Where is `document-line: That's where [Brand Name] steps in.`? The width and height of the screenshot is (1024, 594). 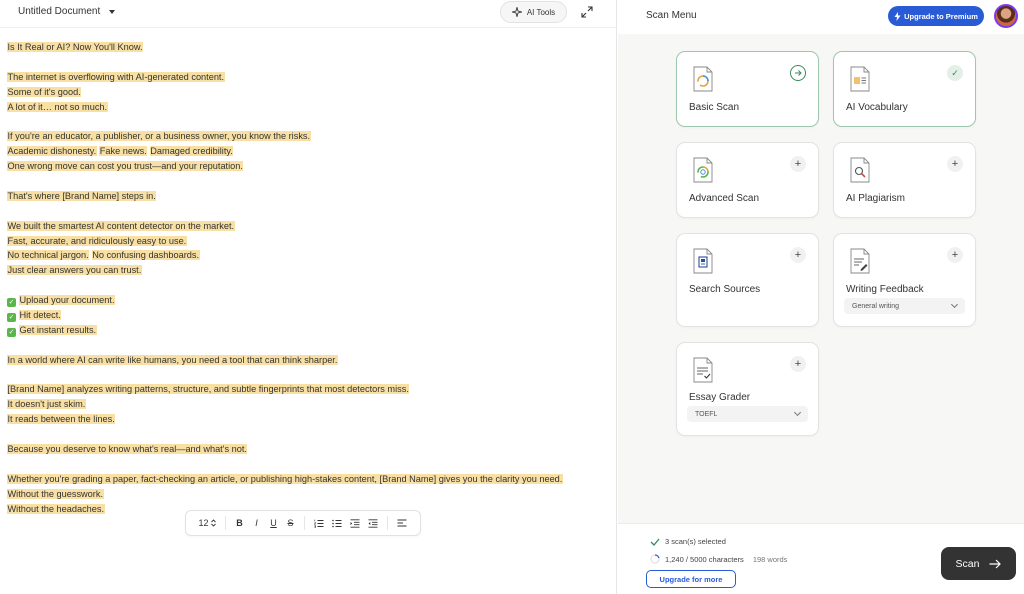
document-line: That's where [Brand Name] steps in. is located at coordinates (307, 196).